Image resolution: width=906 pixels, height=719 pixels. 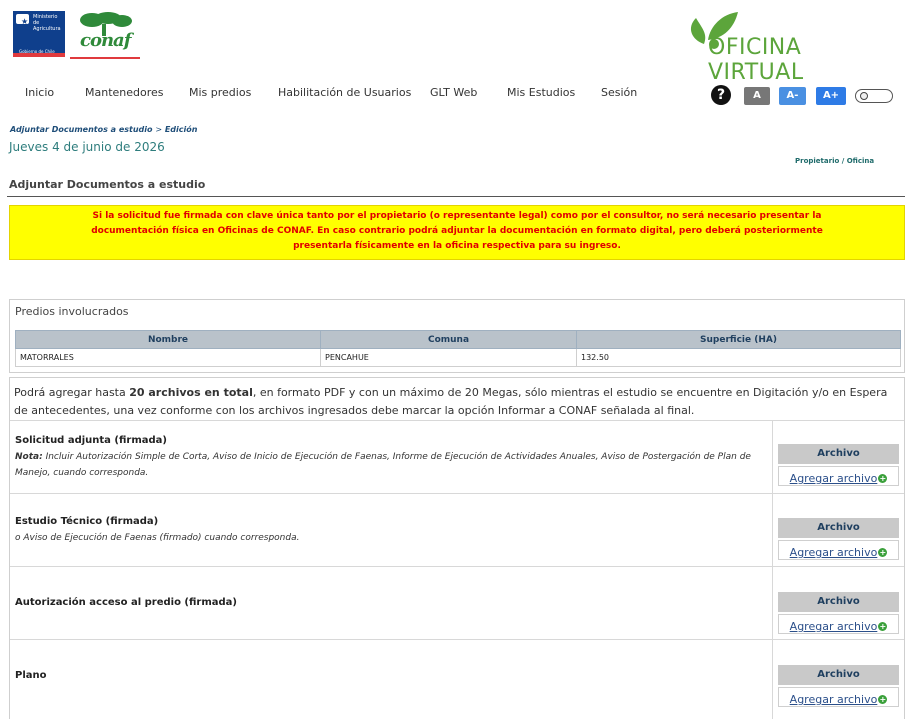 What do you see at coordinates (105, 58) in the screenshot?
I see `conaf-underline` at bounding box center [105, 58].